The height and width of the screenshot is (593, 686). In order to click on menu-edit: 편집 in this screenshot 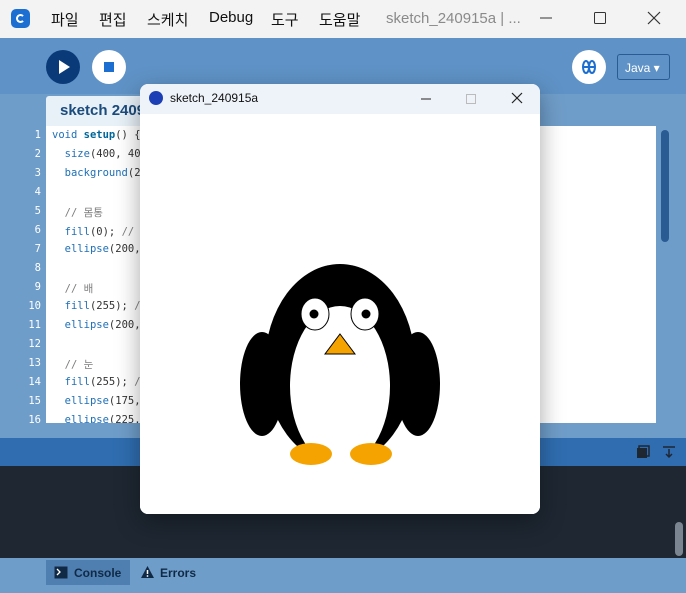, I will do `click(113, 19)`.